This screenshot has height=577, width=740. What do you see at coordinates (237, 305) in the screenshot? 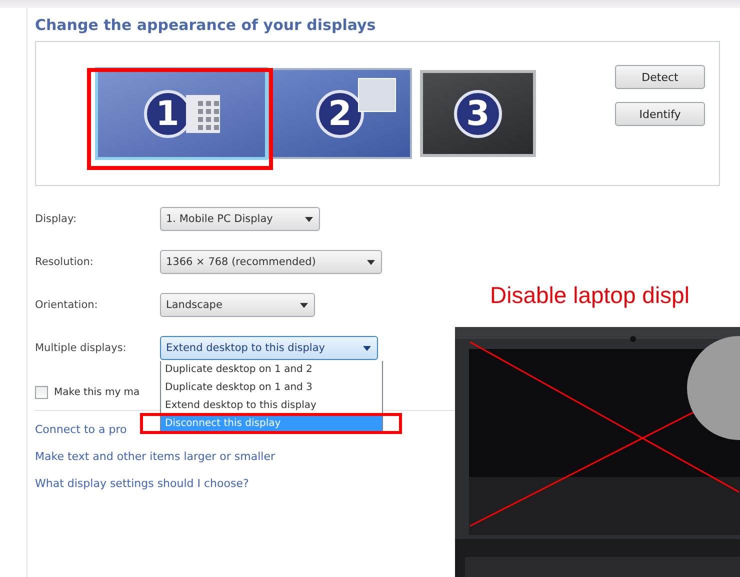
I see `dropdown: Landscape` at bounding box center [237, 305].